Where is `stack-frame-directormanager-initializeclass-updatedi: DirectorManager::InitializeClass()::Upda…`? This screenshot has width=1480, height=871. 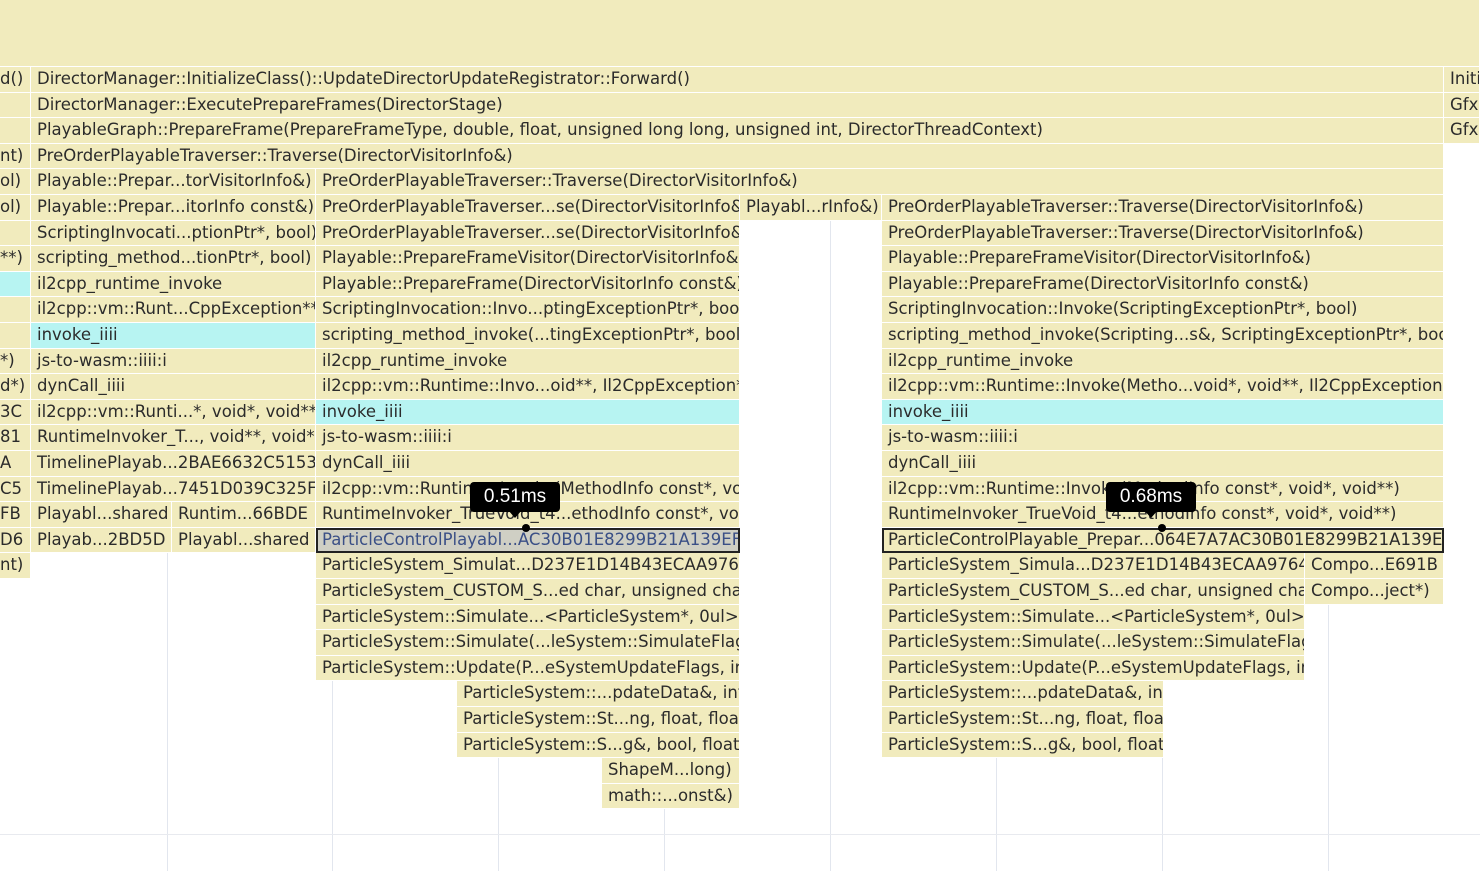 stack-frame-directormanager-initializeclass-updatedi: DirectorManager::InitializeClass()::Upda… is located at coordinates (737, 80).